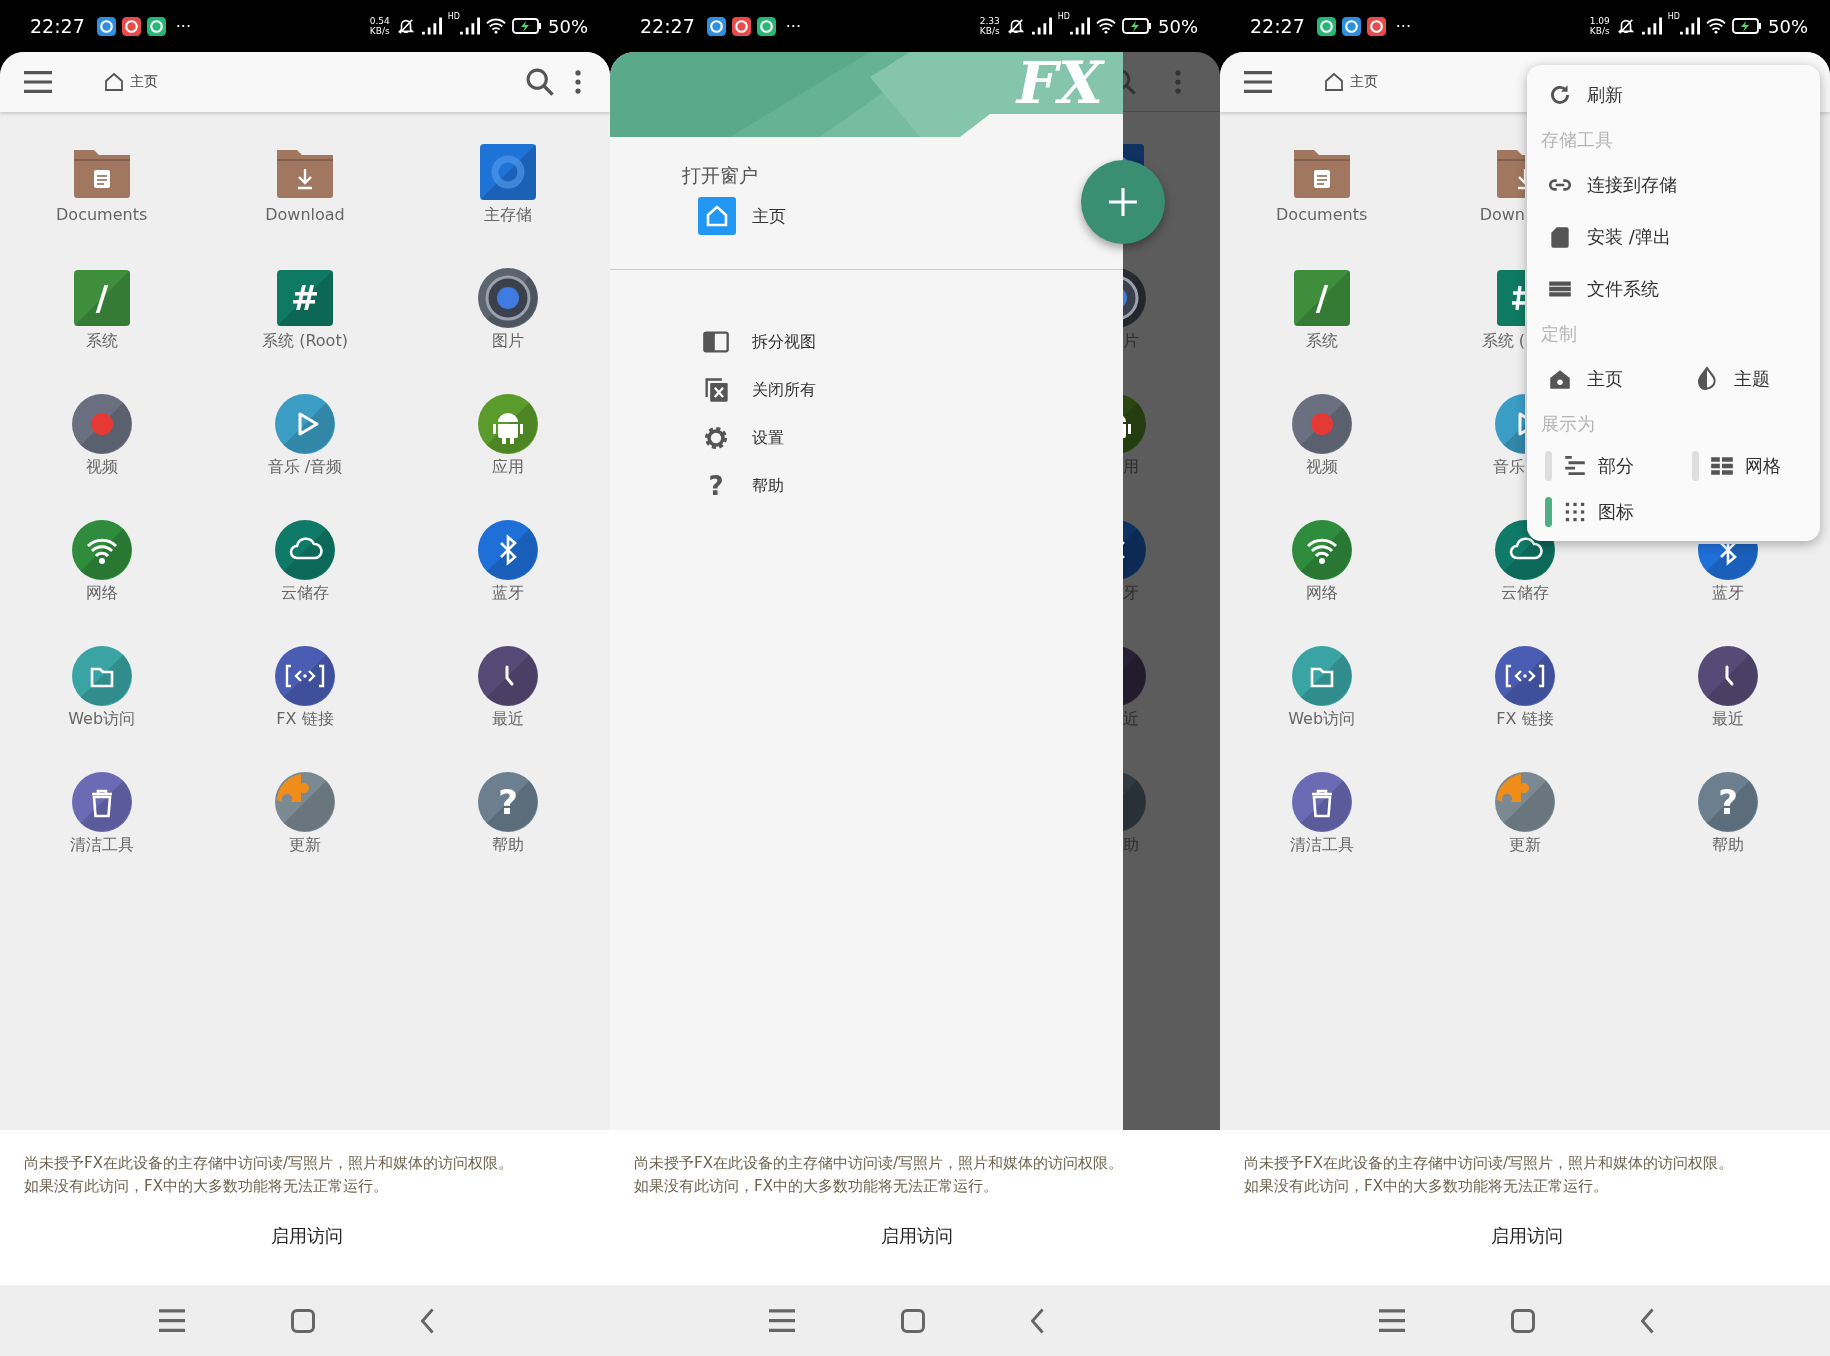 This screenshot has width=1830, height=1356. Describe the element at coordinates (1599, 26) in the screenshot. I see `network-speed: 1.09 KB/s` at that location.